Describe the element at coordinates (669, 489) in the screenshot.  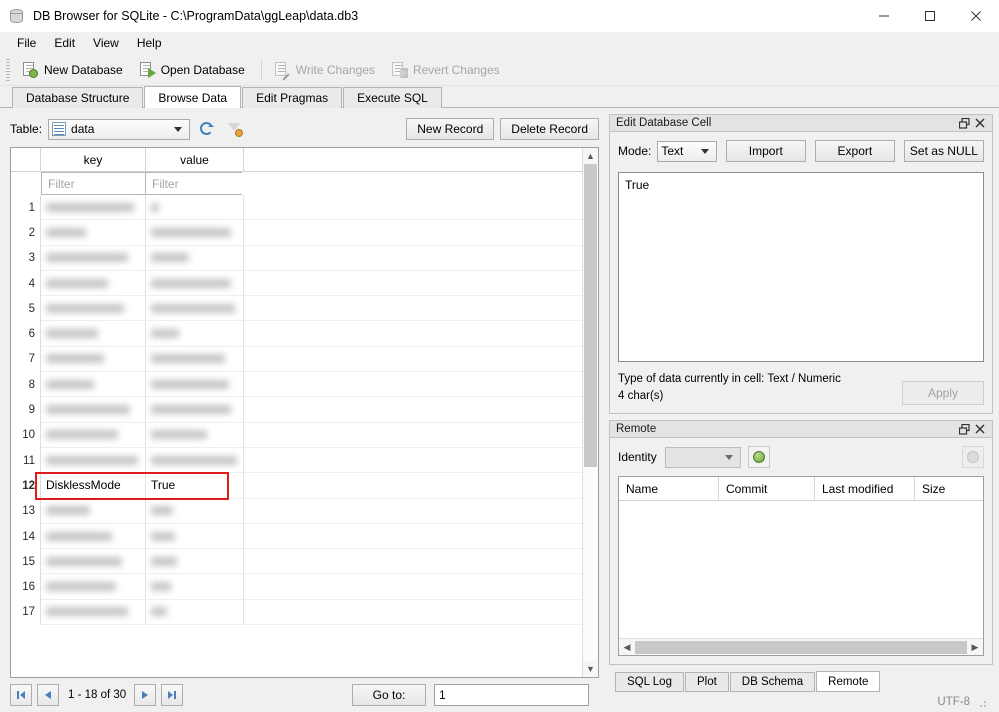
I see `remote-column-name: Name` at that location.